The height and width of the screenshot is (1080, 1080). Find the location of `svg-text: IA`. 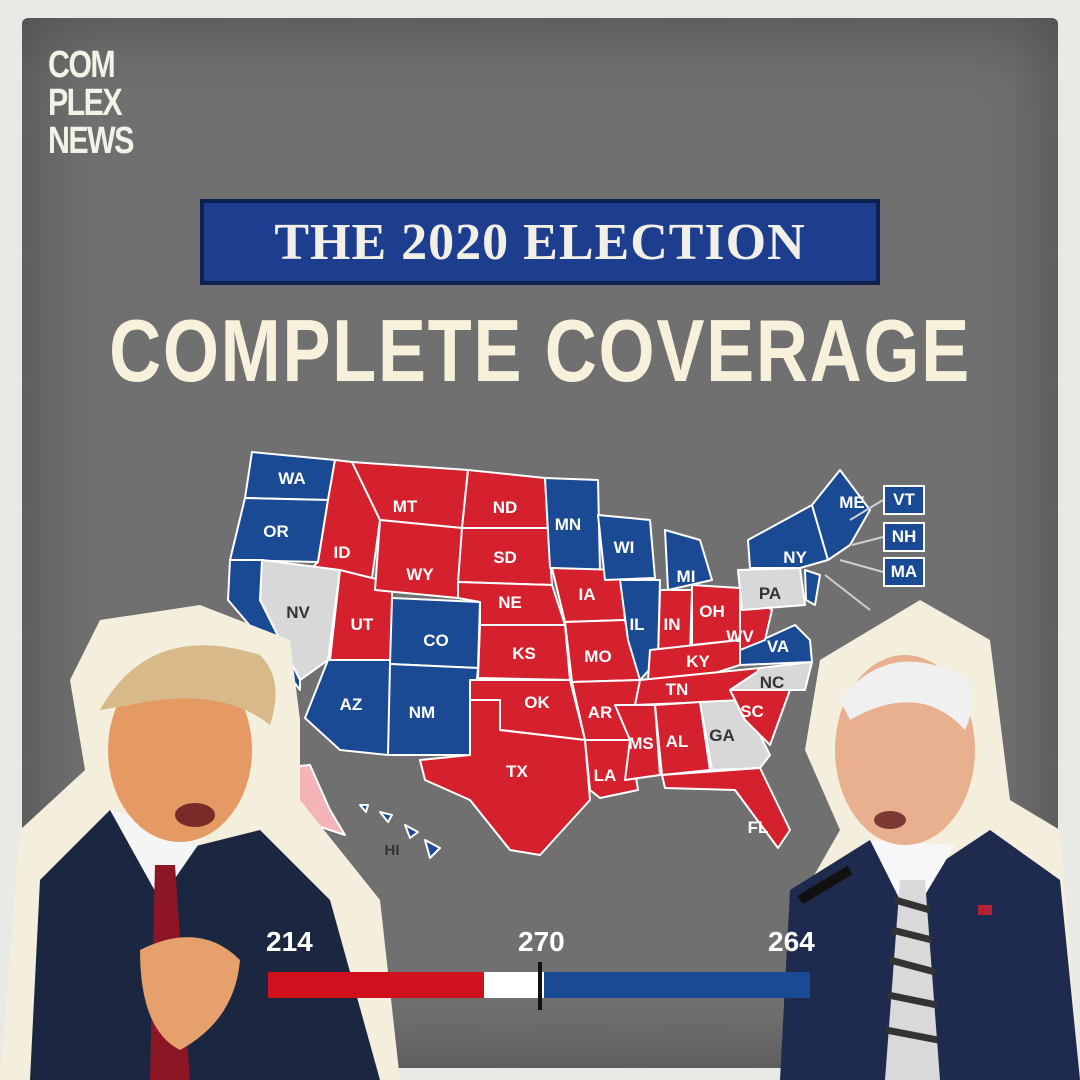

svg-text: IA is located at coordinates (587, 594).